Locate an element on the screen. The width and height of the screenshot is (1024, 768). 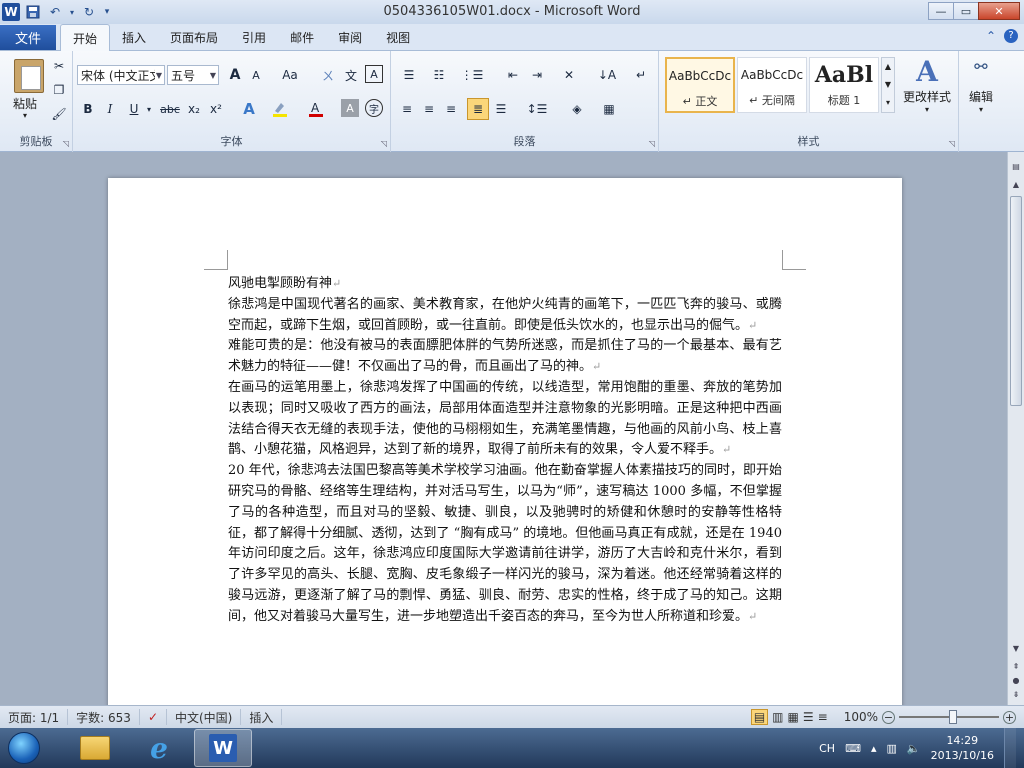
change-styles-button: A 更改样式 ▾ is located at coordinates (927, 90).